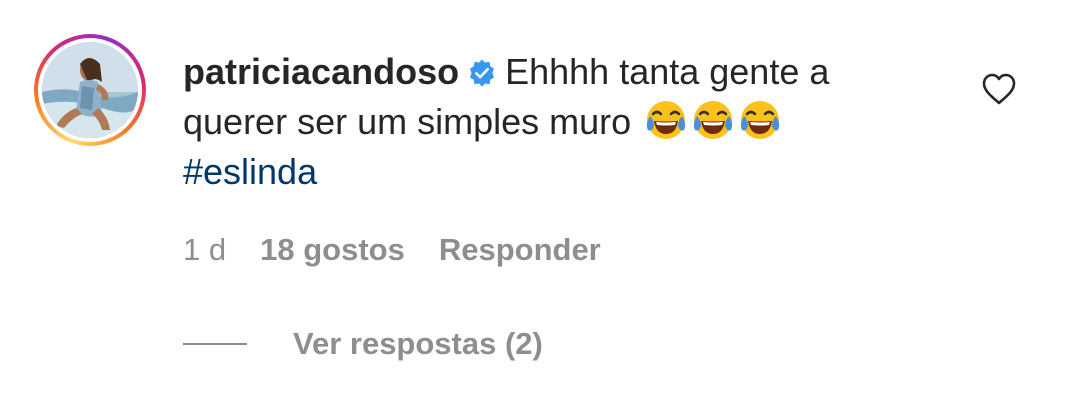 The image size is (1080, 413). I want to click on comment-text-line2: querer ser um simples muro, so click(407, 121).